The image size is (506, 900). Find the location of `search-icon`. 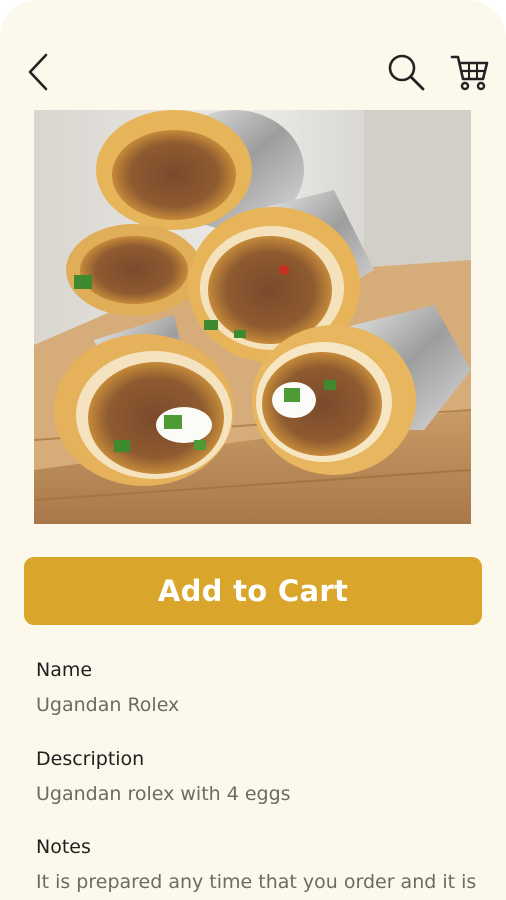

search-icon is located at coordinates (406, 72).